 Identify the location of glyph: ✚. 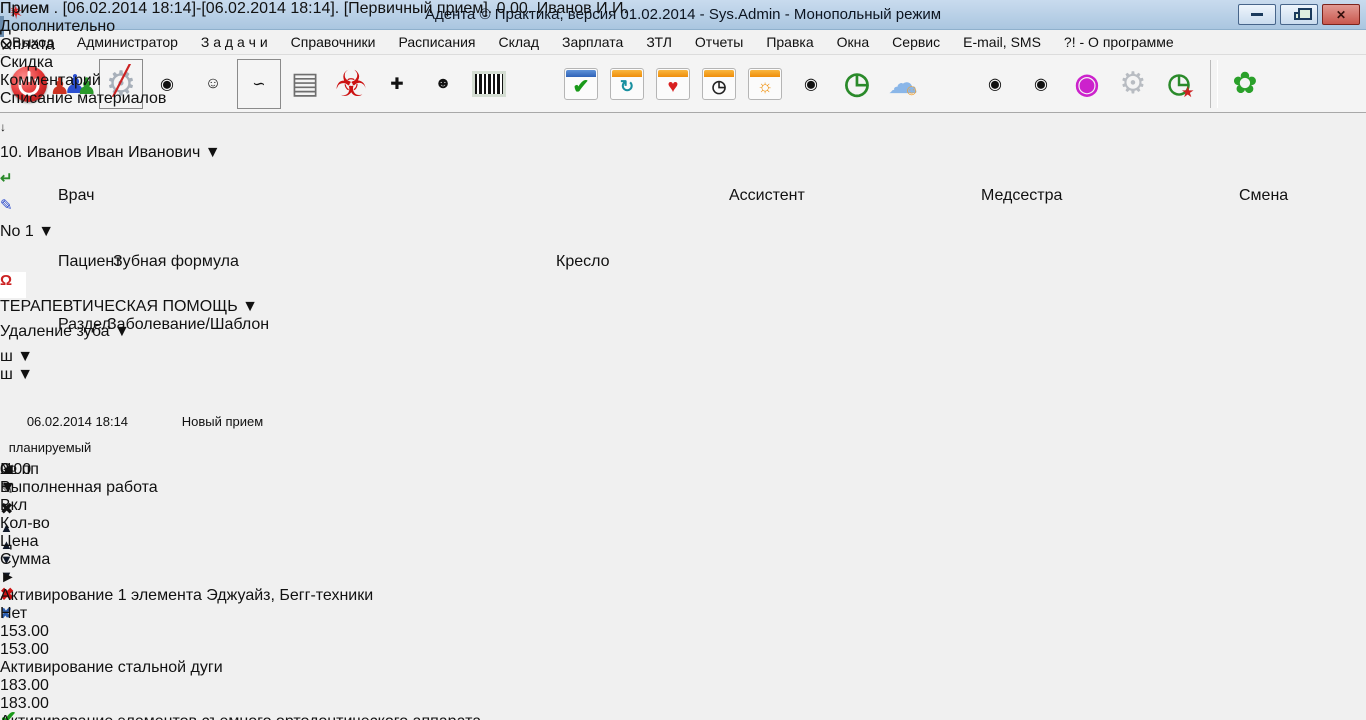
(397, 84).